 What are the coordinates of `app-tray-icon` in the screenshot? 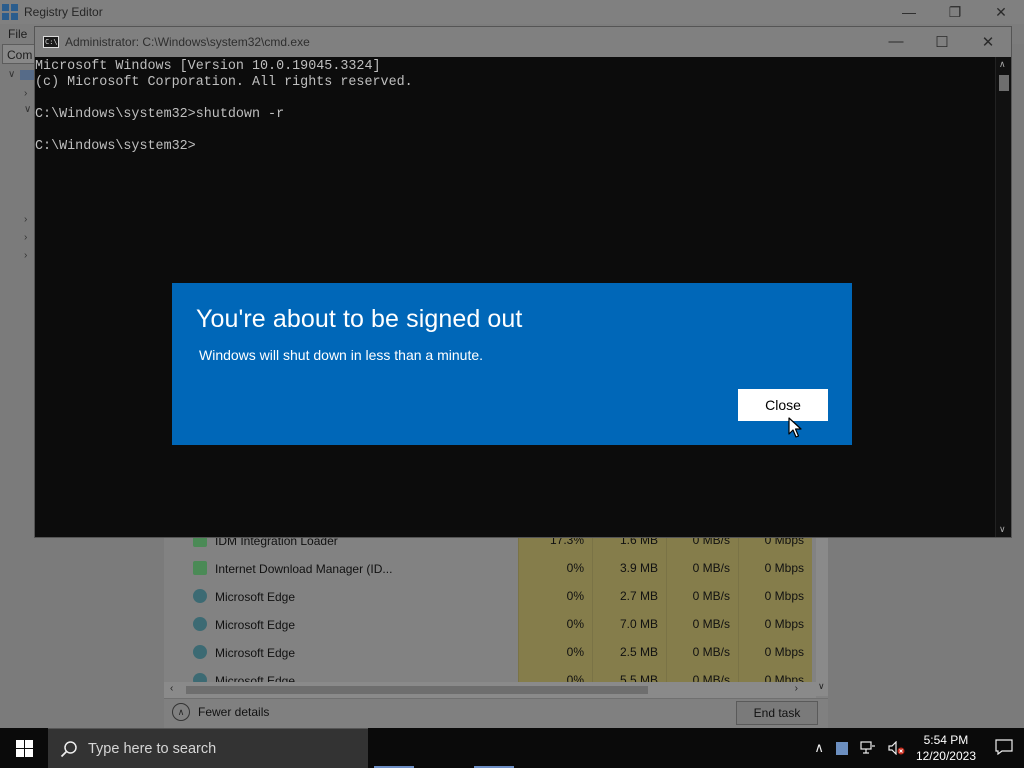 It's located at (841, 748).